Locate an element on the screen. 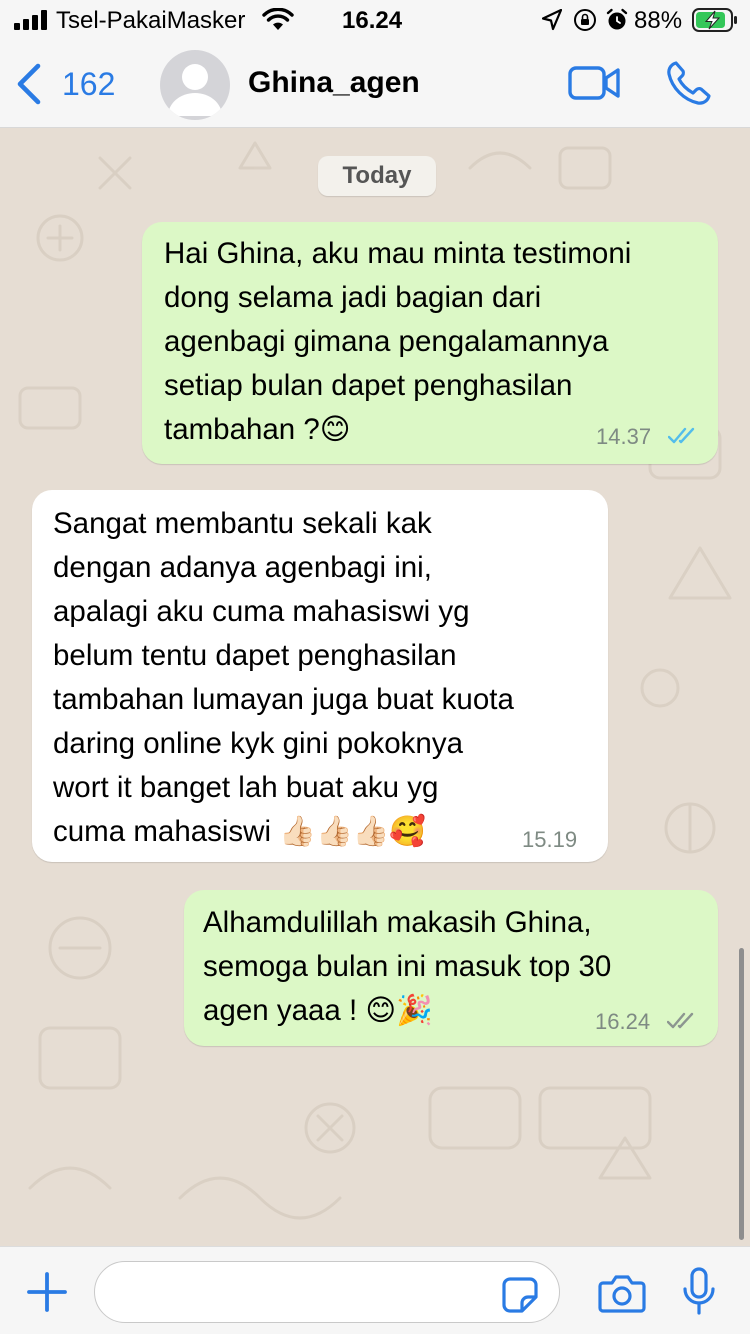 Image resolution: width=750 pixels, height=1334 pixels. chevron-left-icon is located at coordinates (29, 84).